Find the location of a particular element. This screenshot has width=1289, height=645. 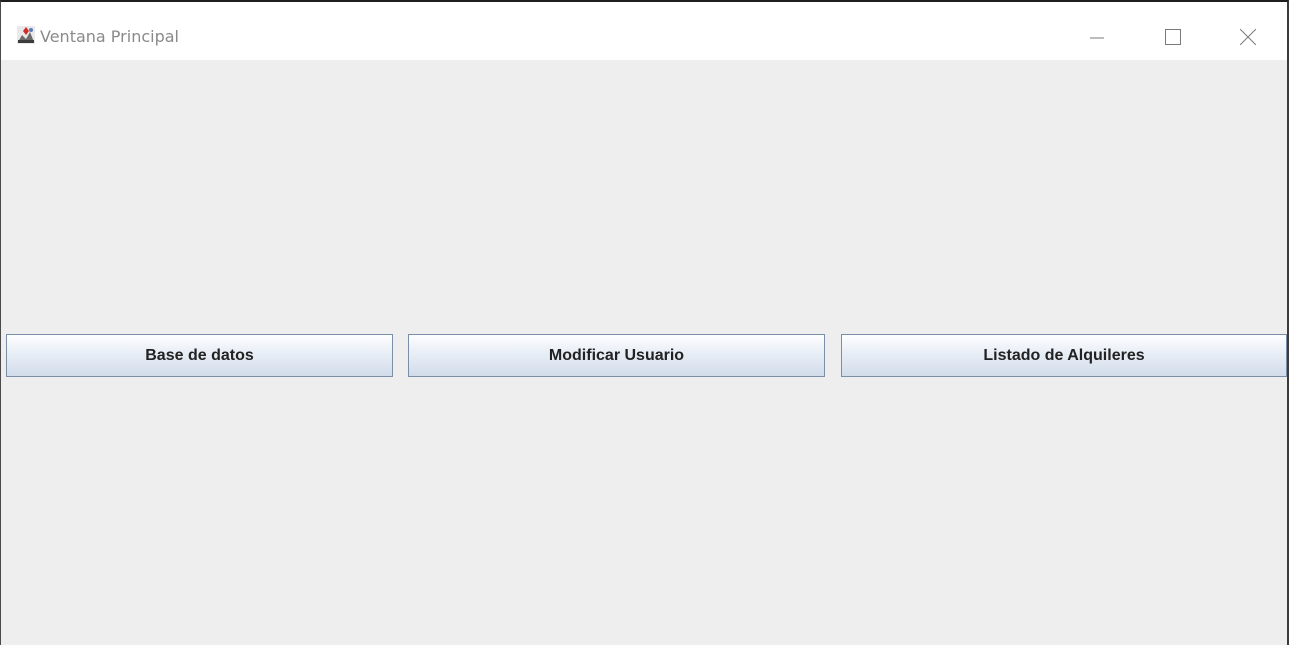

modificar-usuario-button: Modificar Usuario is located at coordinates (616, 355).